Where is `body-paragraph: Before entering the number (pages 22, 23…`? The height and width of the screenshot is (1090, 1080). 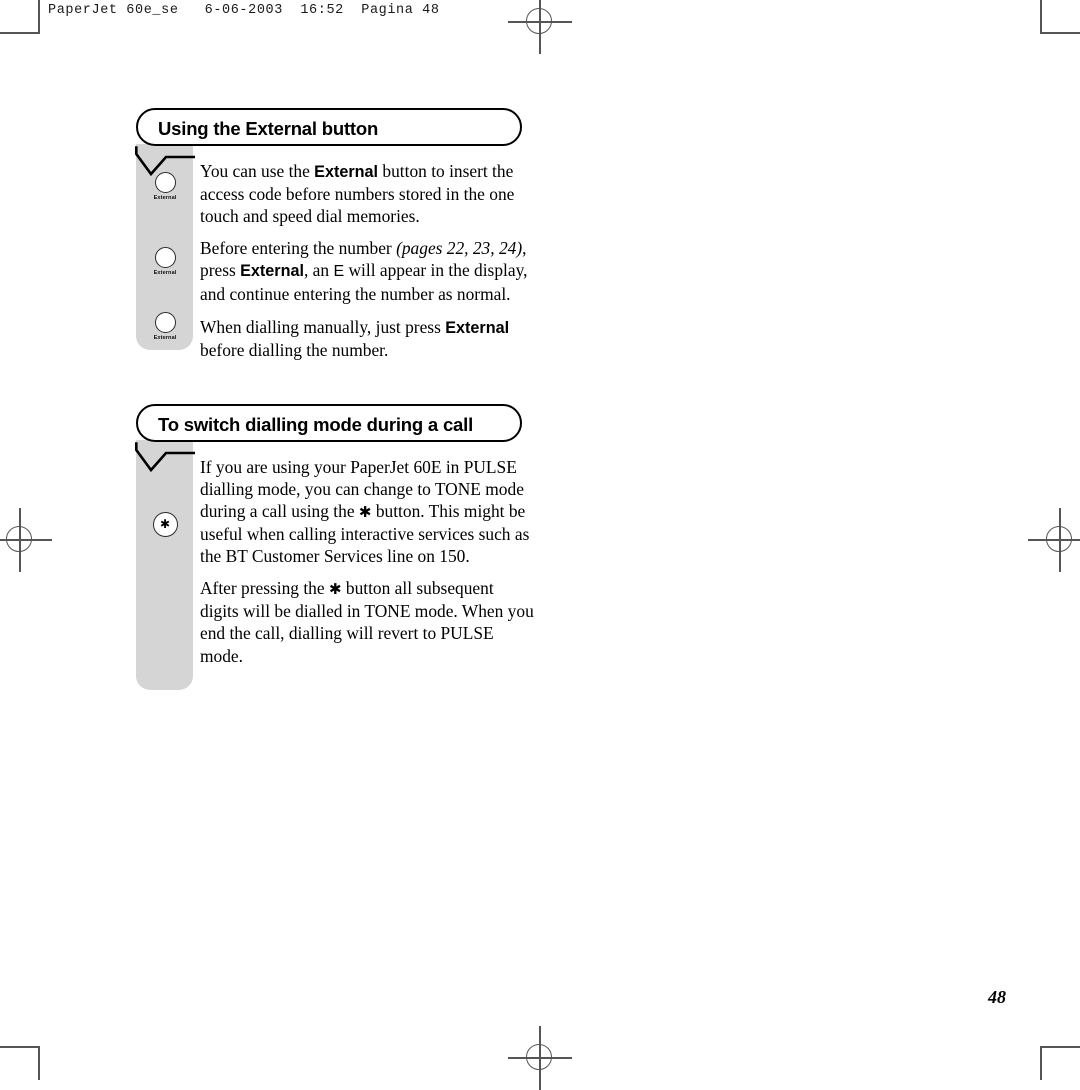
body-paragraph: Before entering the number (pages 22, 23… is located at coordinates (368, 271).